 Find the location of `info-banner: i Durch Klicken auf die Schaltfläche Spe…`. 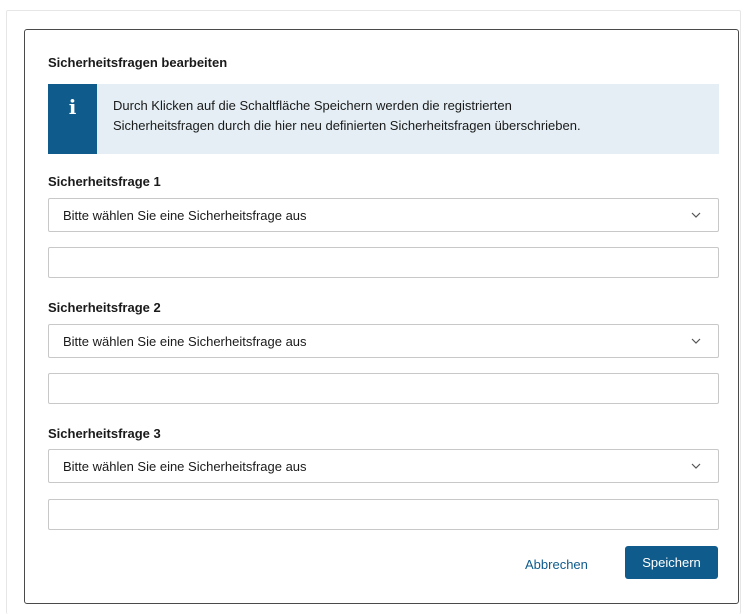

info-banner: i Durch Klicken auf die Schaltfläche Spe… is located at coordinates (383, 119).